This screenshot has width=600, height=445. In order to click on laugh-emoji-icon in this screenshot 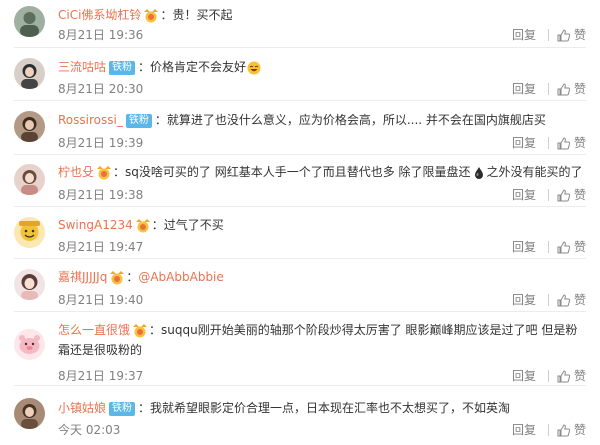, I will do `click(254, 68)`.